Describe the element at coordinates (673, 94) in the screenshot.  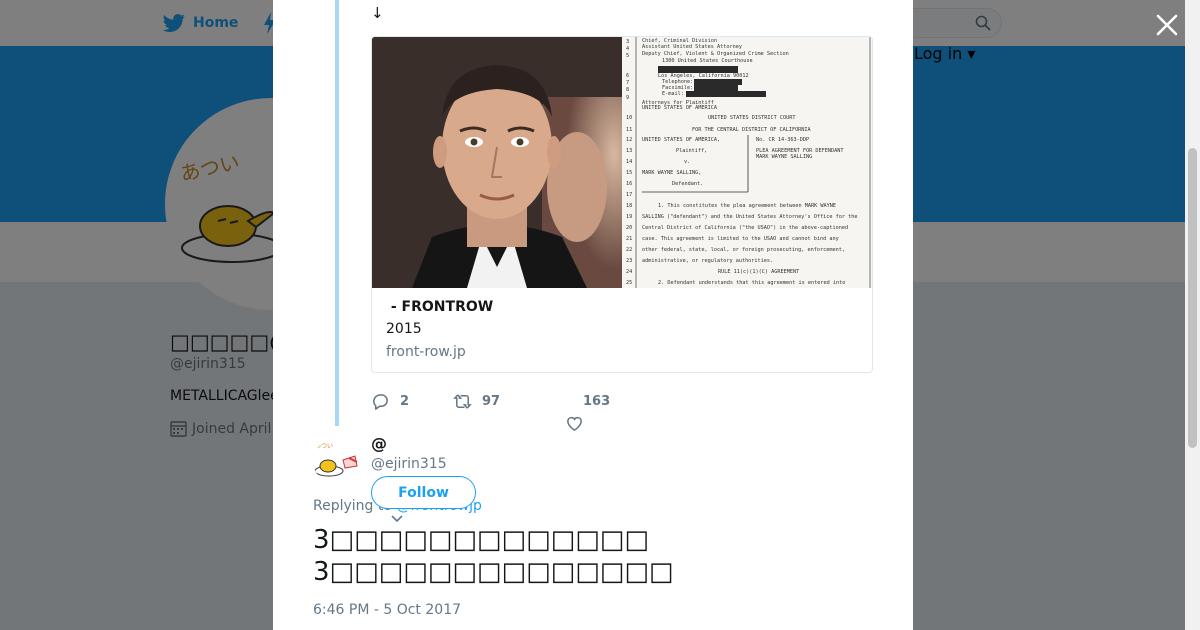
I see `svg-text: E-mail:` at that location.